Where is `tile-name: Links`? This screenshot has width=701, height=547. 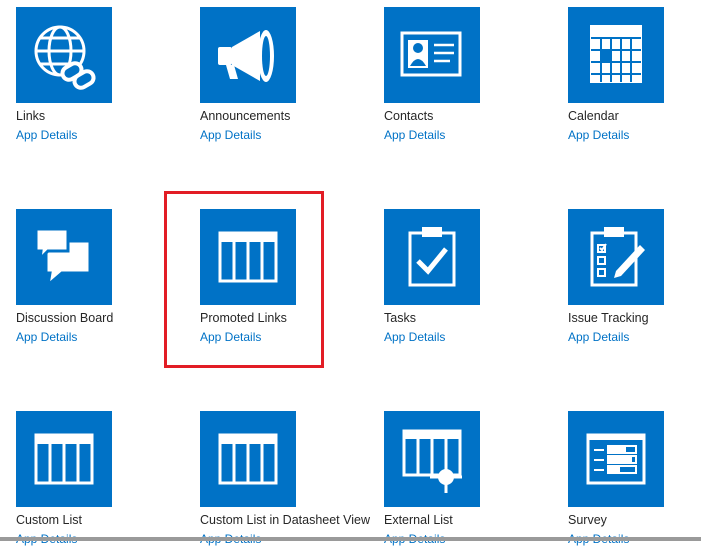
tile-name: Links is located at coordinates (31, 116).